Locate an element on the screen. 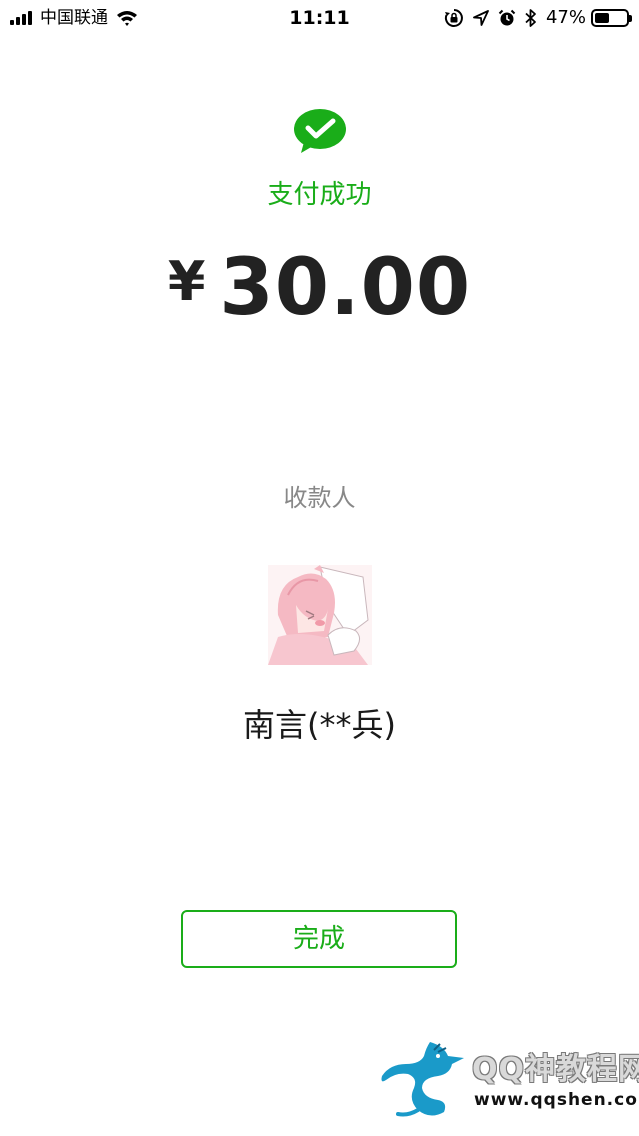 Image resolution: width=639 pixels, height=1136 pixels. battery-percent: 47% is located at coordinates (565, 17).